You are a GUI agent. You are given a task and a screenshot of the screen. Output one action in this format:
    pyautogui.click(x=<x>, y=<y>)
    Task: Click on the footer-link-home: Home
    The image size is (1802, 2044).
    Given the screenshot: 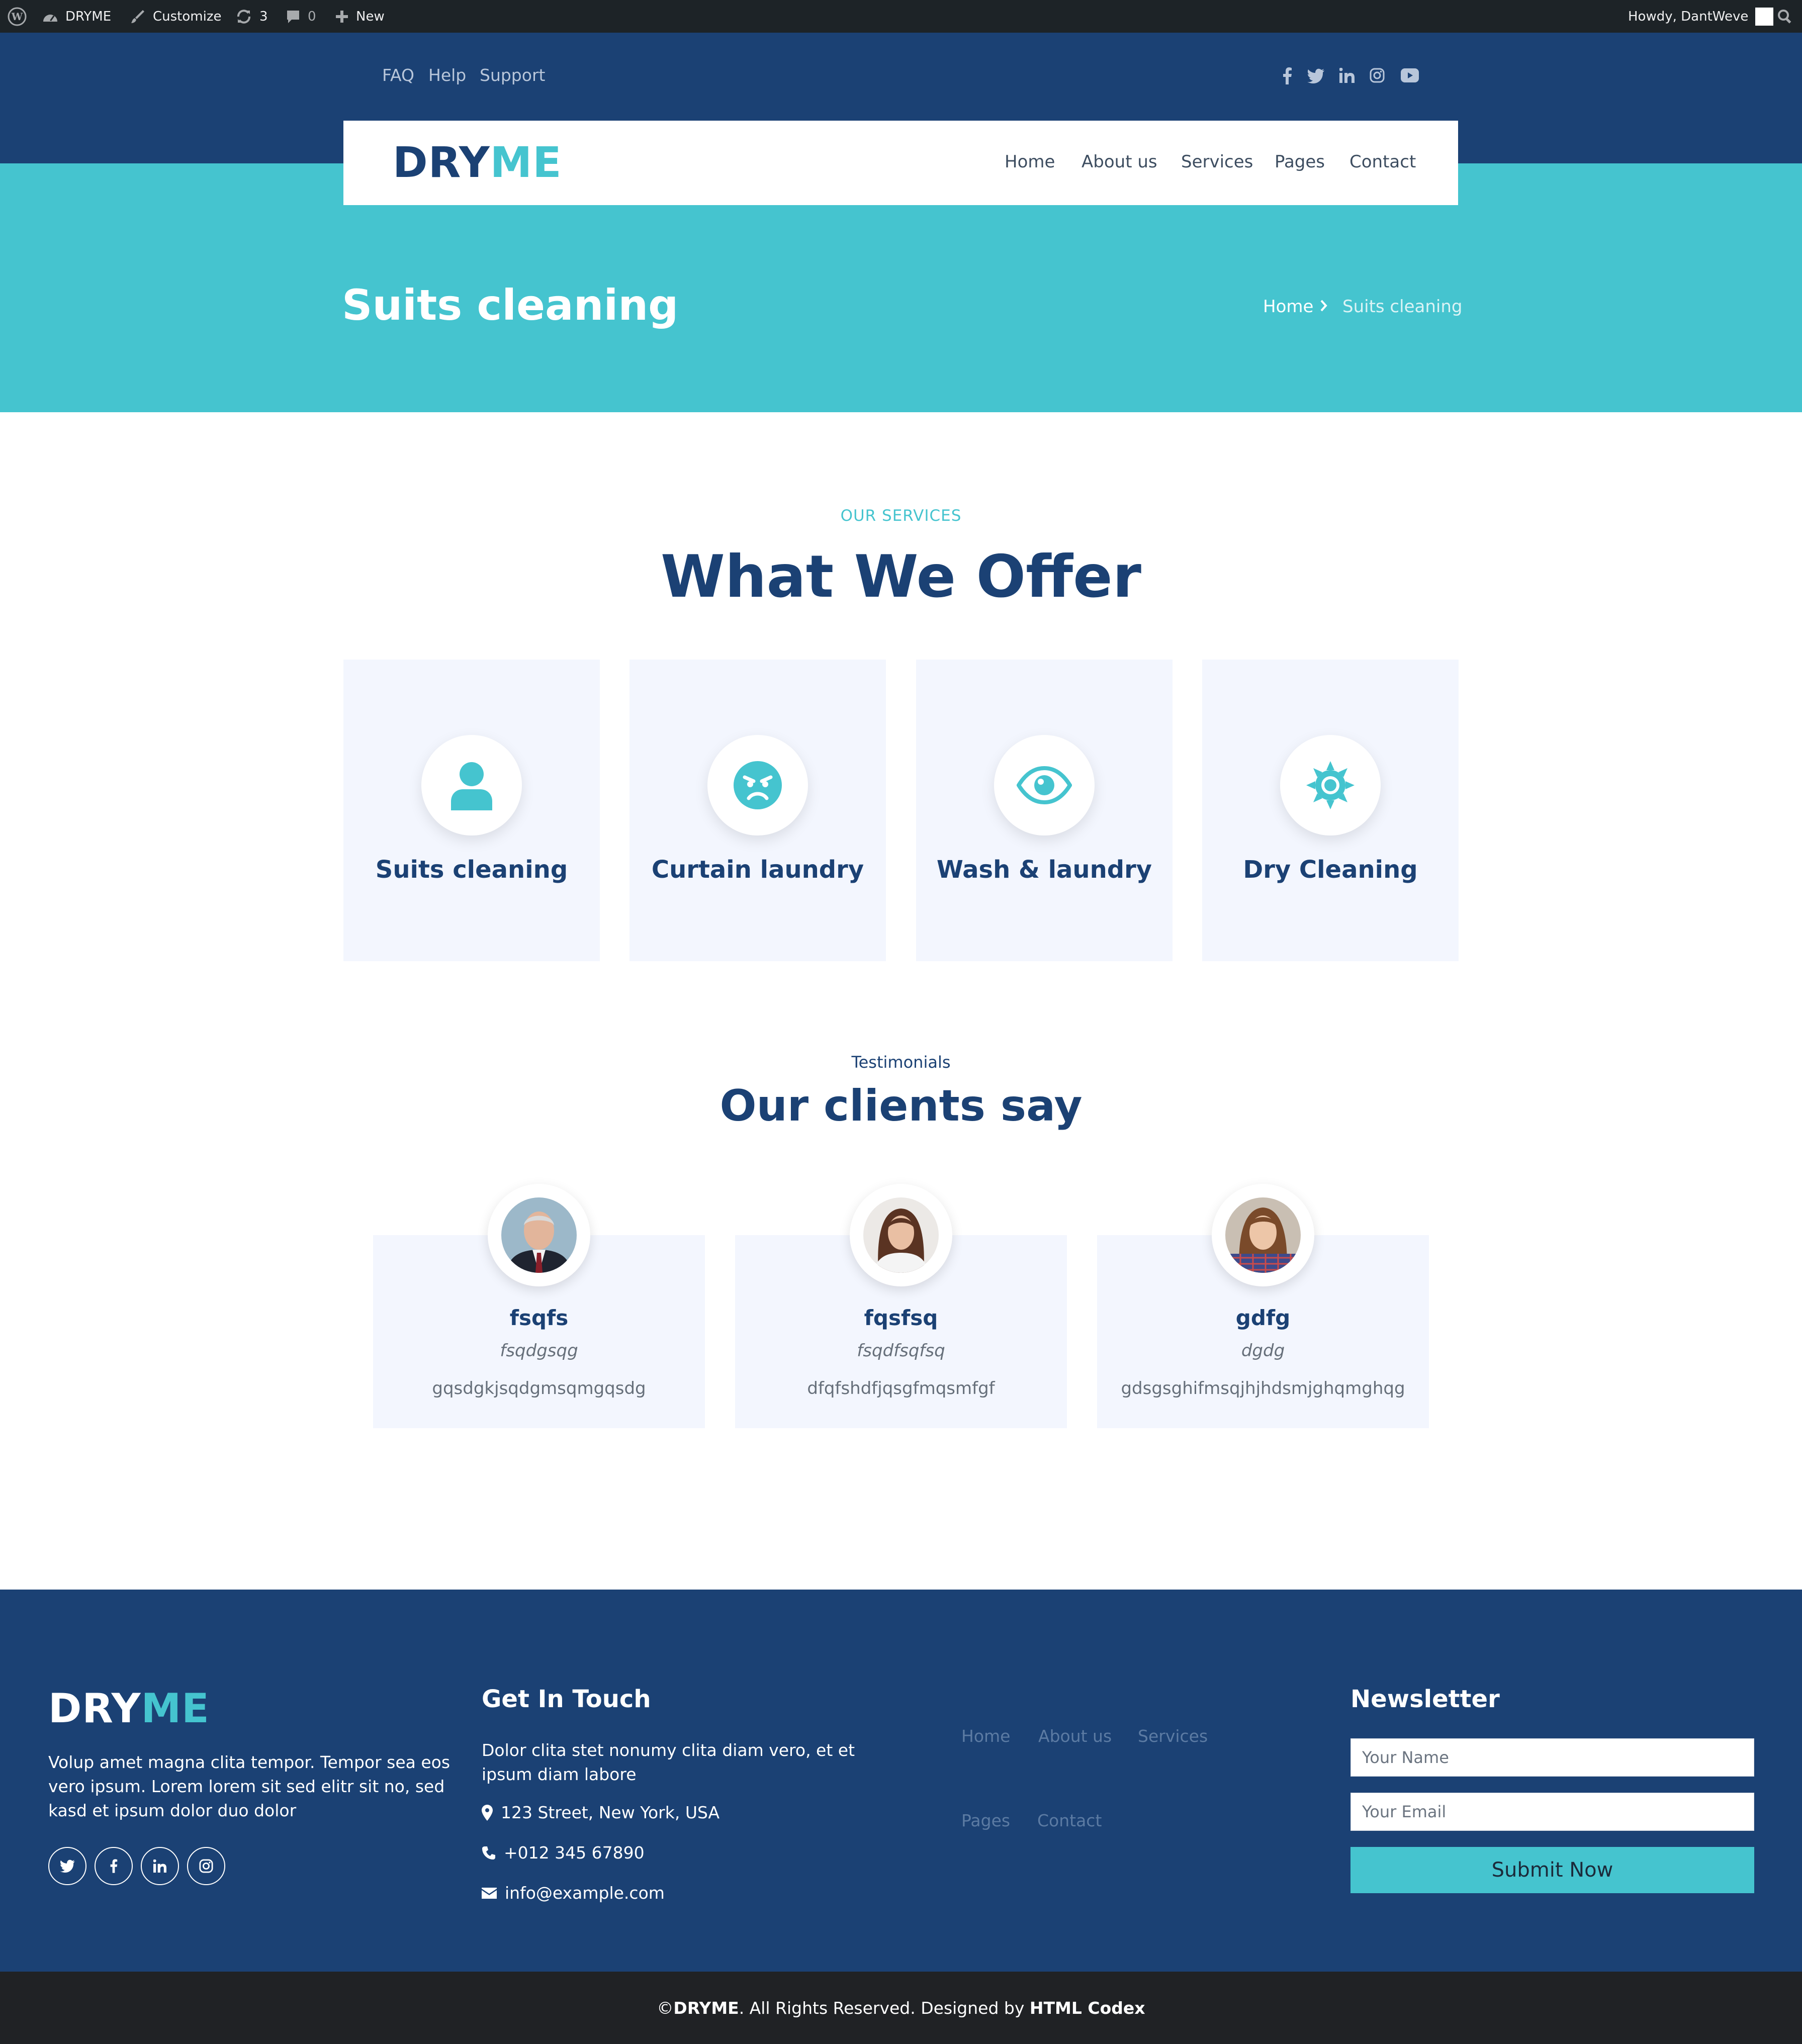 What is the action you would take?
    pyautogui.click(x=986, y=1736)
    